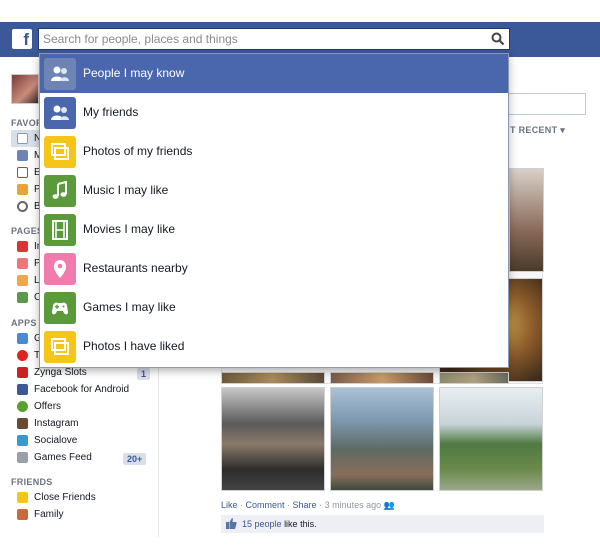 This screenshot has width=600, height=550. Describe the element at coordinates (22, 355) in the screenshot. I see `heart-icon` at that location.